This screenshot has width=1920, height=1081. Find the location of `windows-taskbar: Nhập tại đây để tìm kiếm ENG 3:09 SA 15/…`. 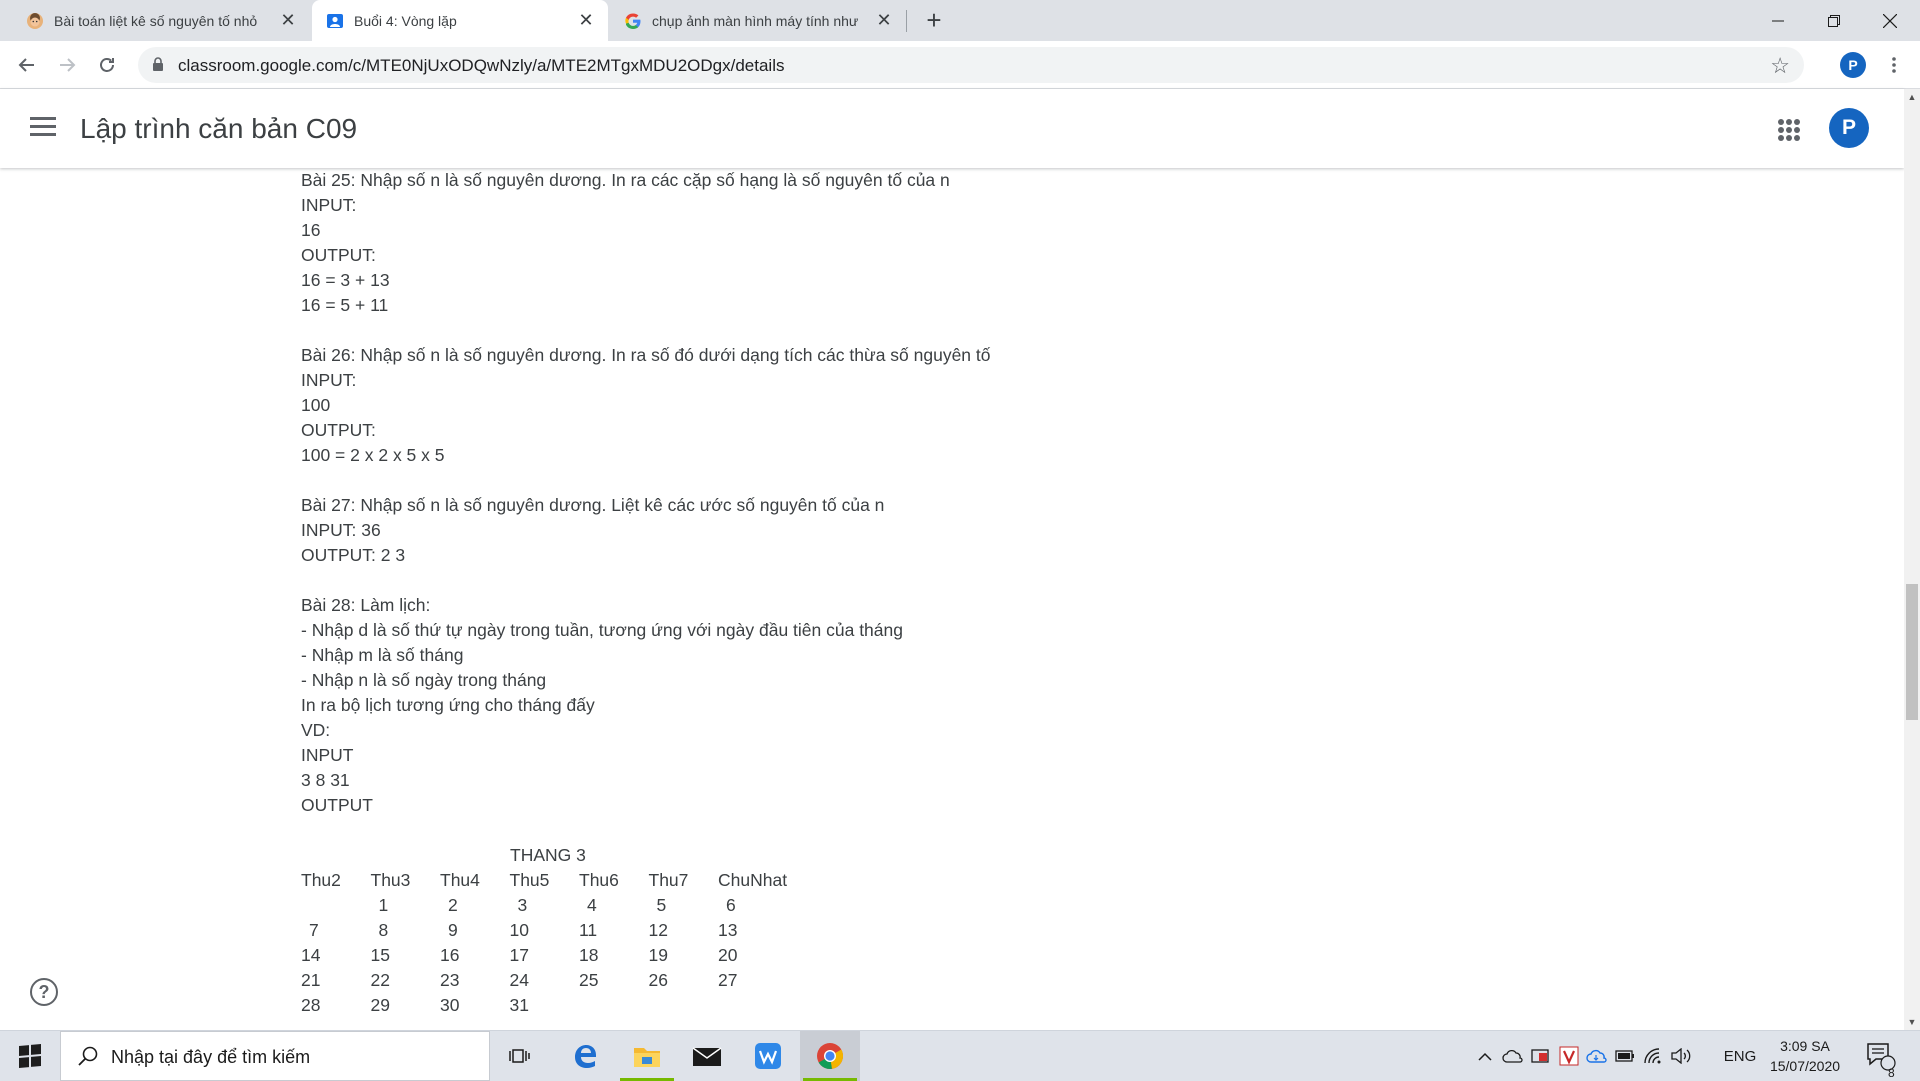

windows-taskbar: Nhập tại đây để tìm kiếm ENG 3:09 SA 15/… is located at coordinates (960, 1055).